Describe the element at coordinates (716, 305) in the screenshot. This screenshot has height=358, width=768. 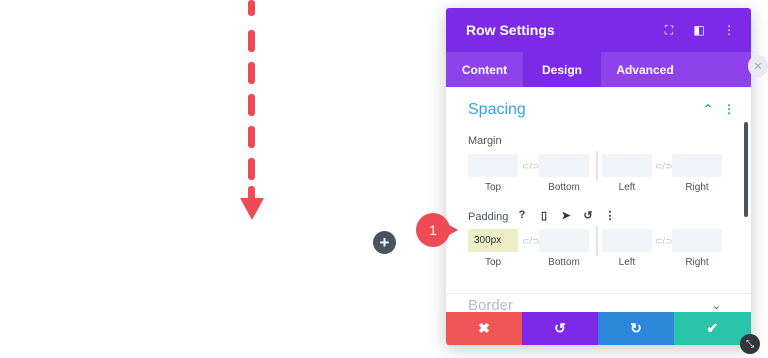
I see `chevron-down-icon: ⌄` at that location.